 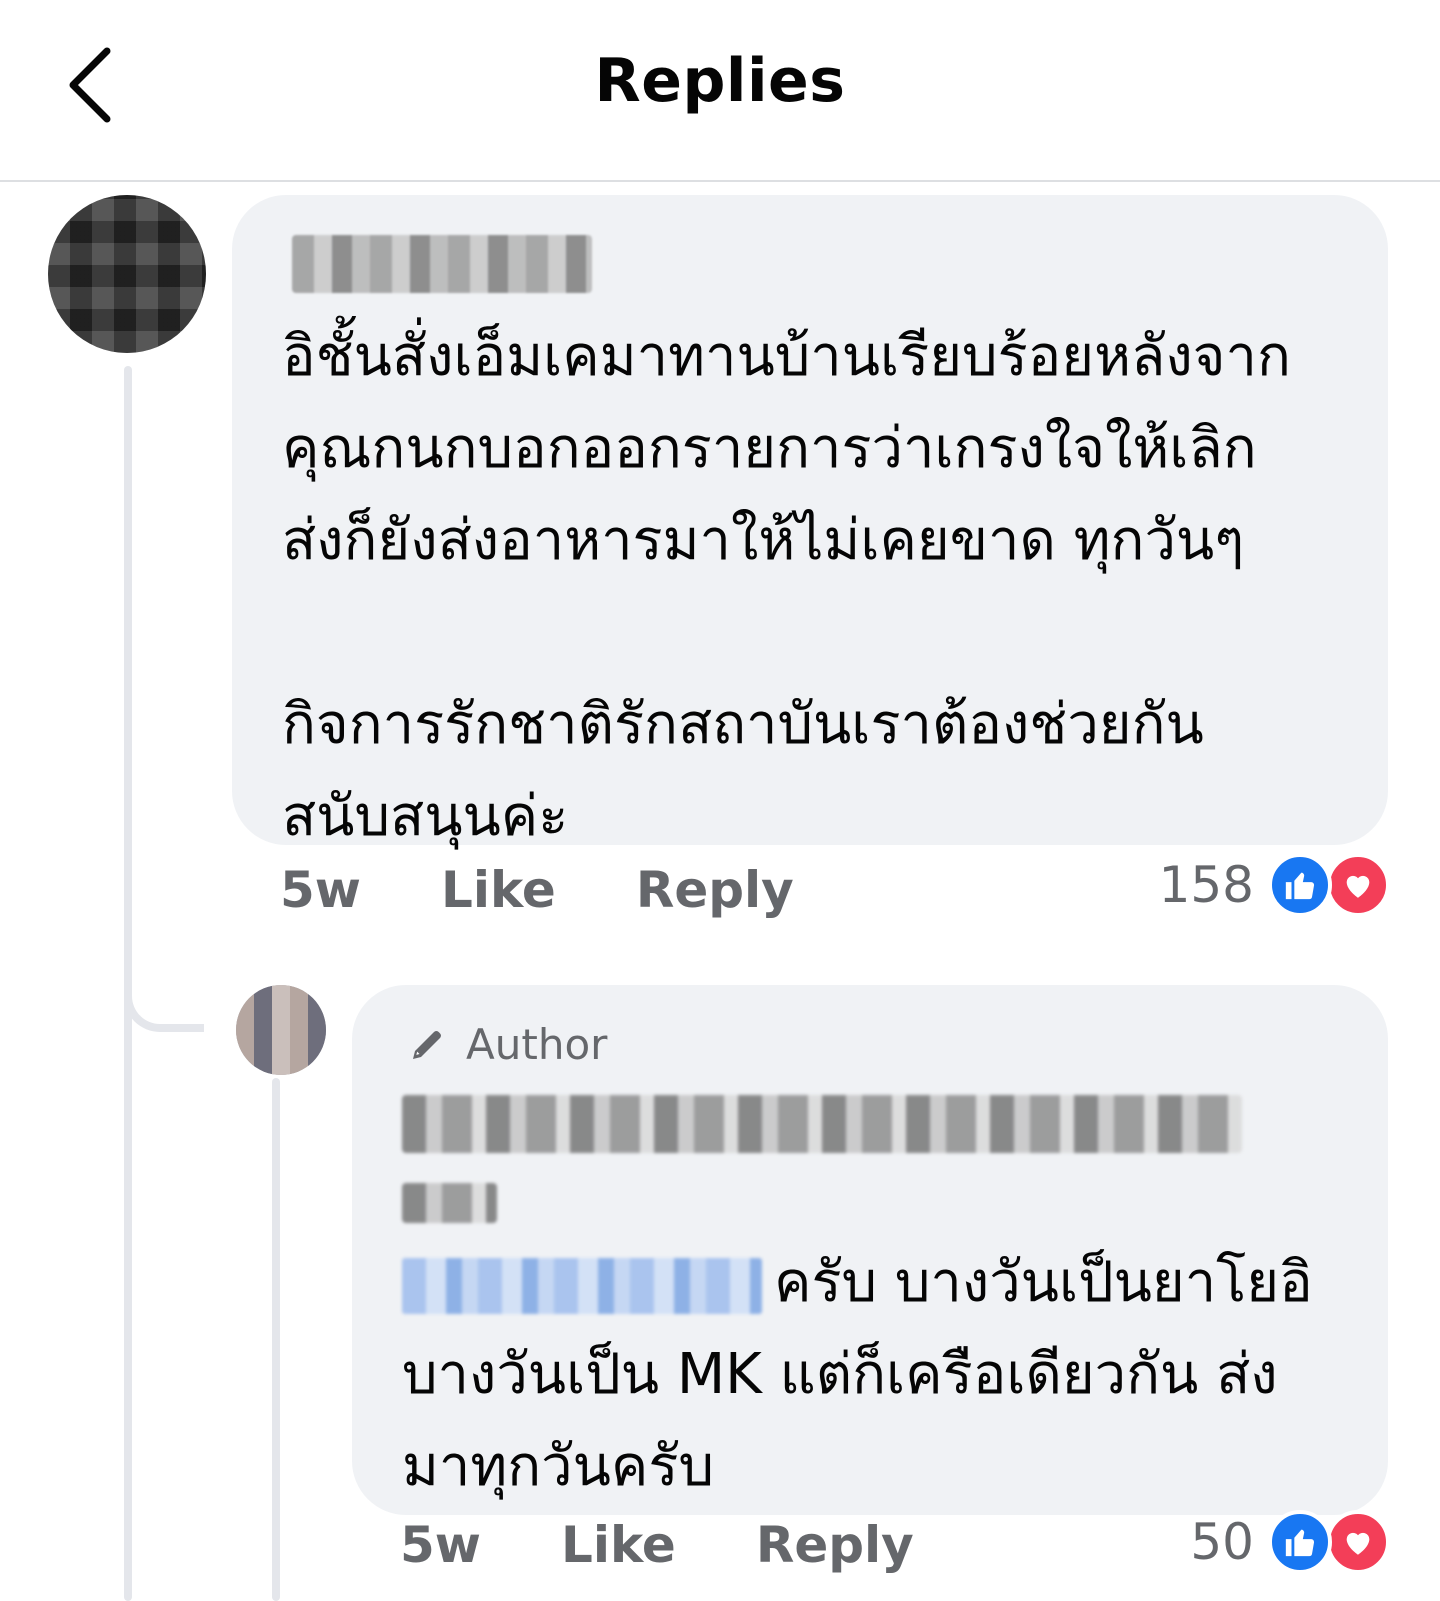 I want to click on reaction-summary: 158, so click(x=1274, y=885).